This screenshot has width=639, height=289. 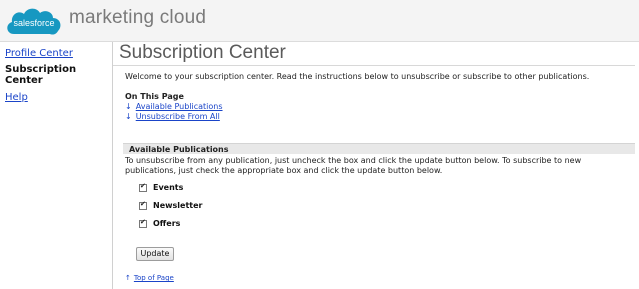 I want to click on sidebar-item-profile-center: Profile Center, so click(x=39, y=53).